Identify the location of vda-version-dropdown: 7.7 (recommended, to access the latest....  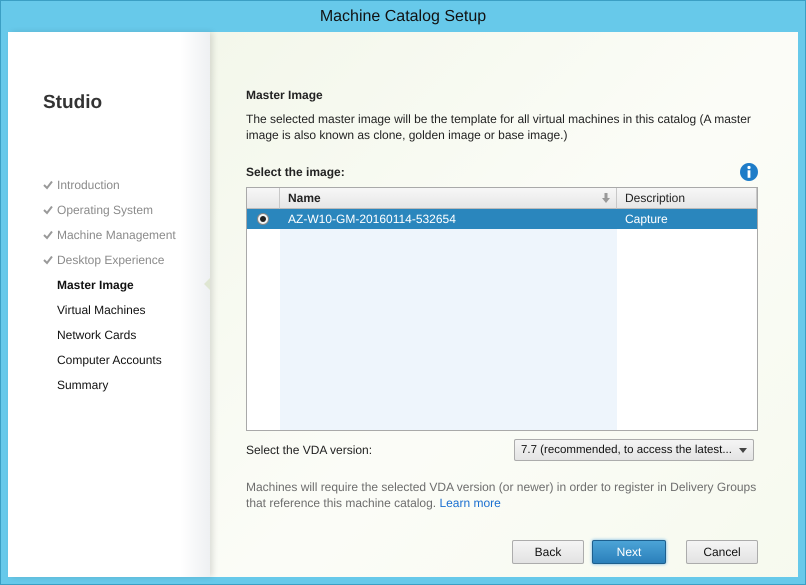
(634, 450).